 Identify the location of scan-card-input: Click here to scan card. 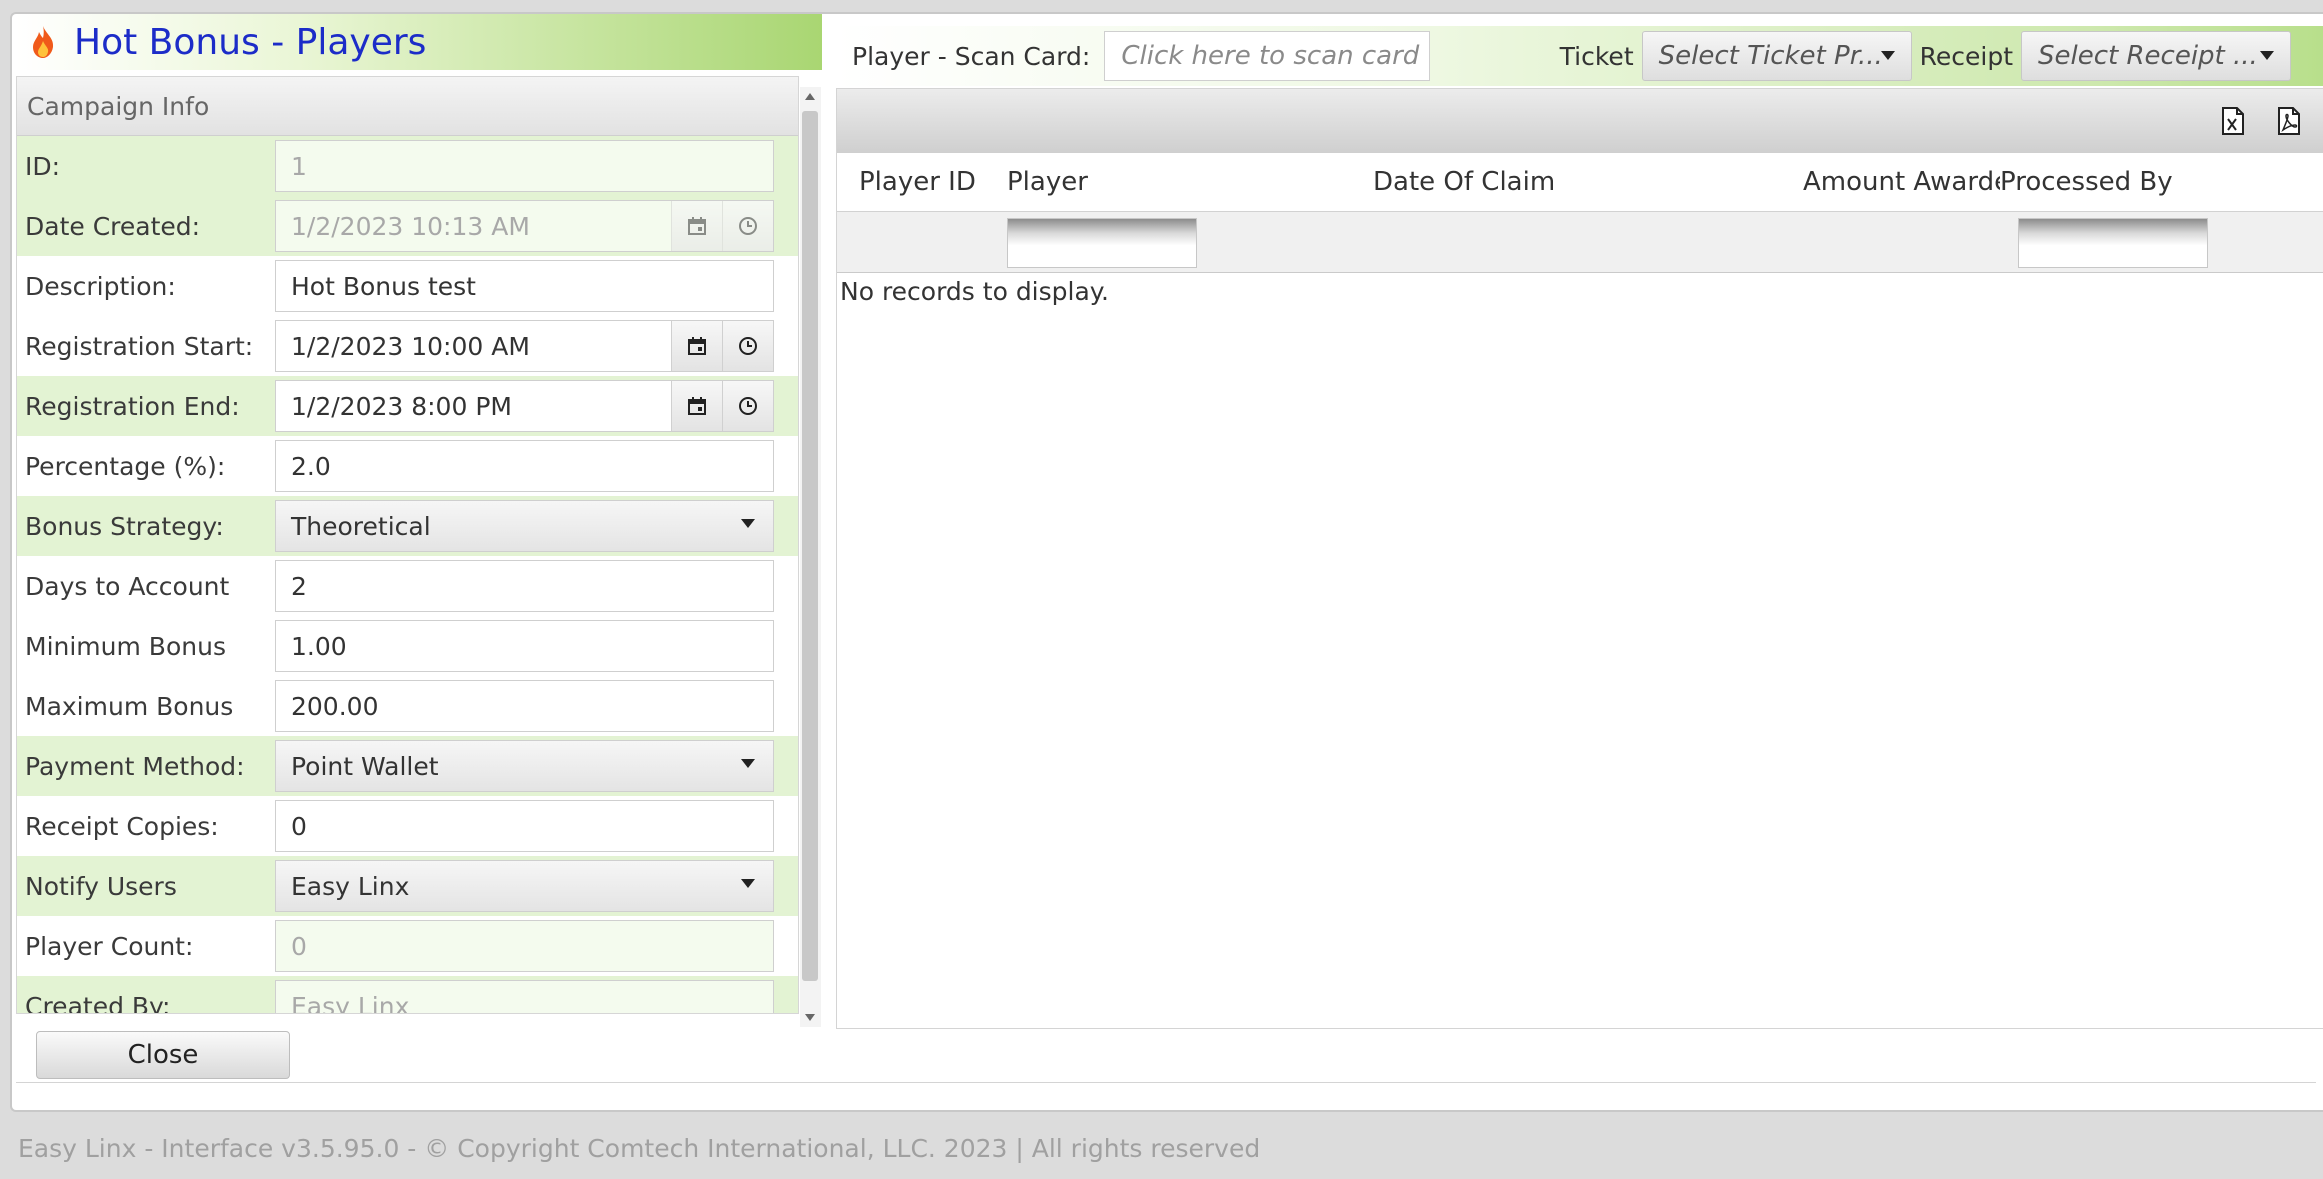
(1267, 56).